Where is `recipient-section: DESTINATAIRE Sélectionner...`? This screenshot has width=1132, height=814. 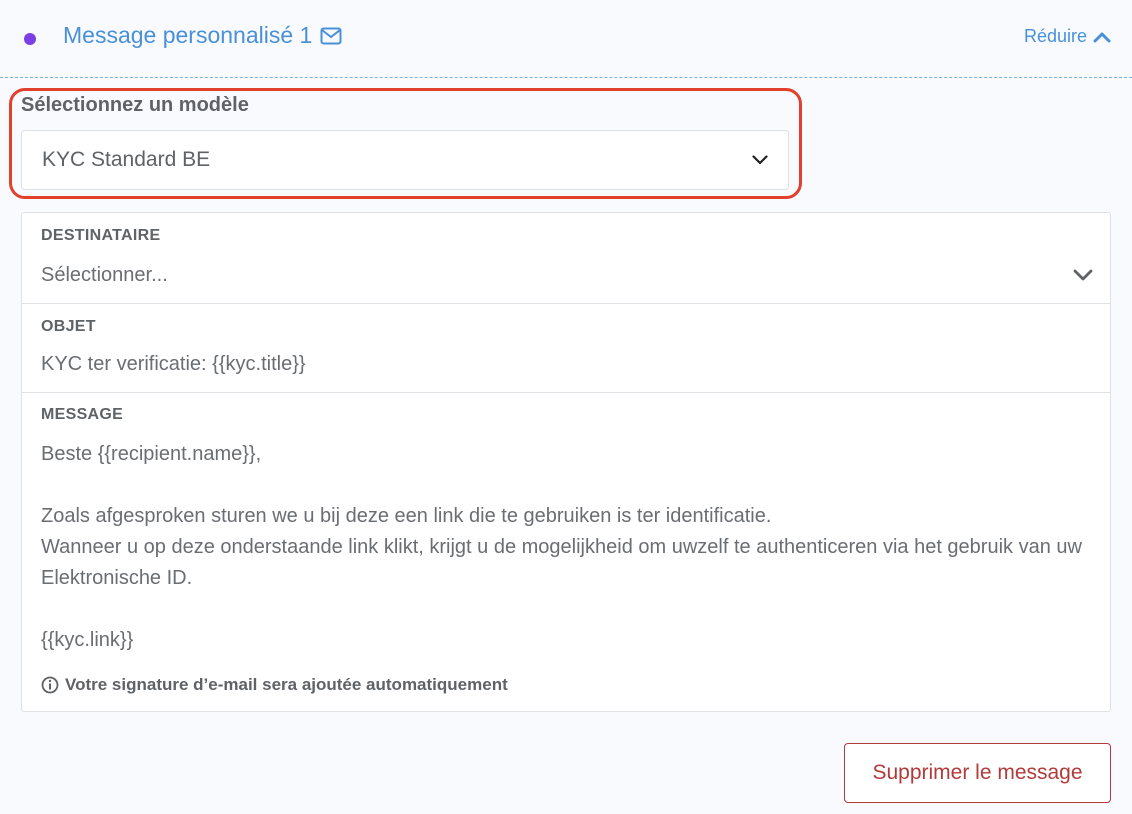 recipient-section: DESTINATAIRE Sélectionner... is located at coordinates (566, 258).